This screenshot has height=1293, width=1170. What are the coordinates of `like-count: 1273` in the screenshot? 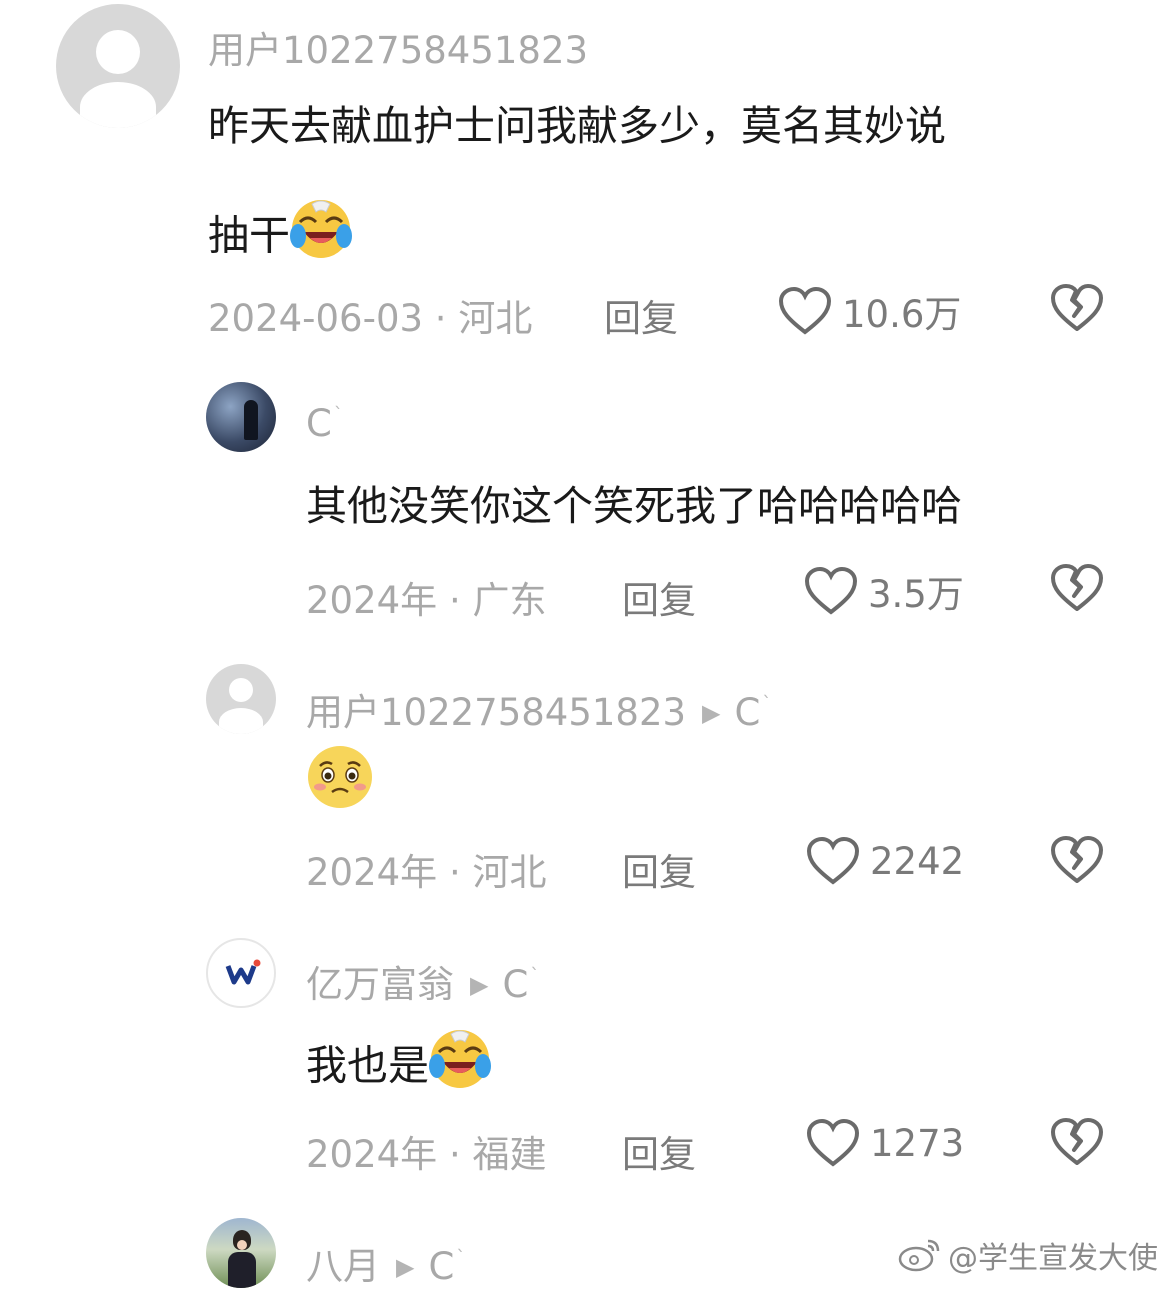 It's located at (917, 1143).